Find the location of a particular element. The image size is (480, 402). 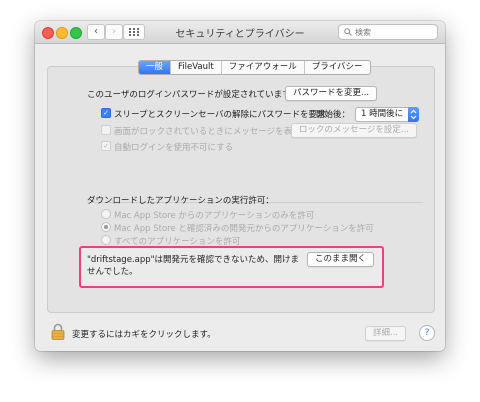

search-field is located at coordinates (388, 32).